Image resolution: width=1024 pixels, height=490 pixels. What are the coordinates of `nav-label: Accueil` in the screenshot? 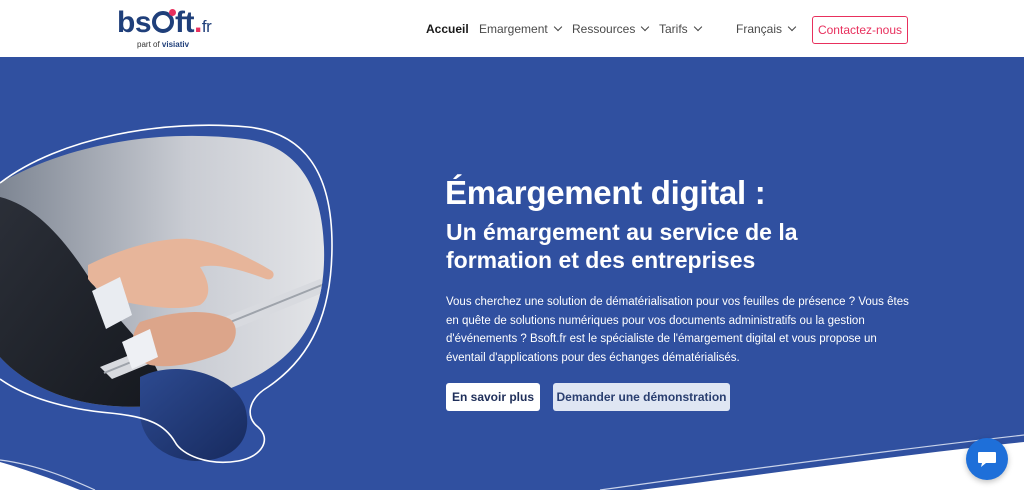 It's located at (447, 28).